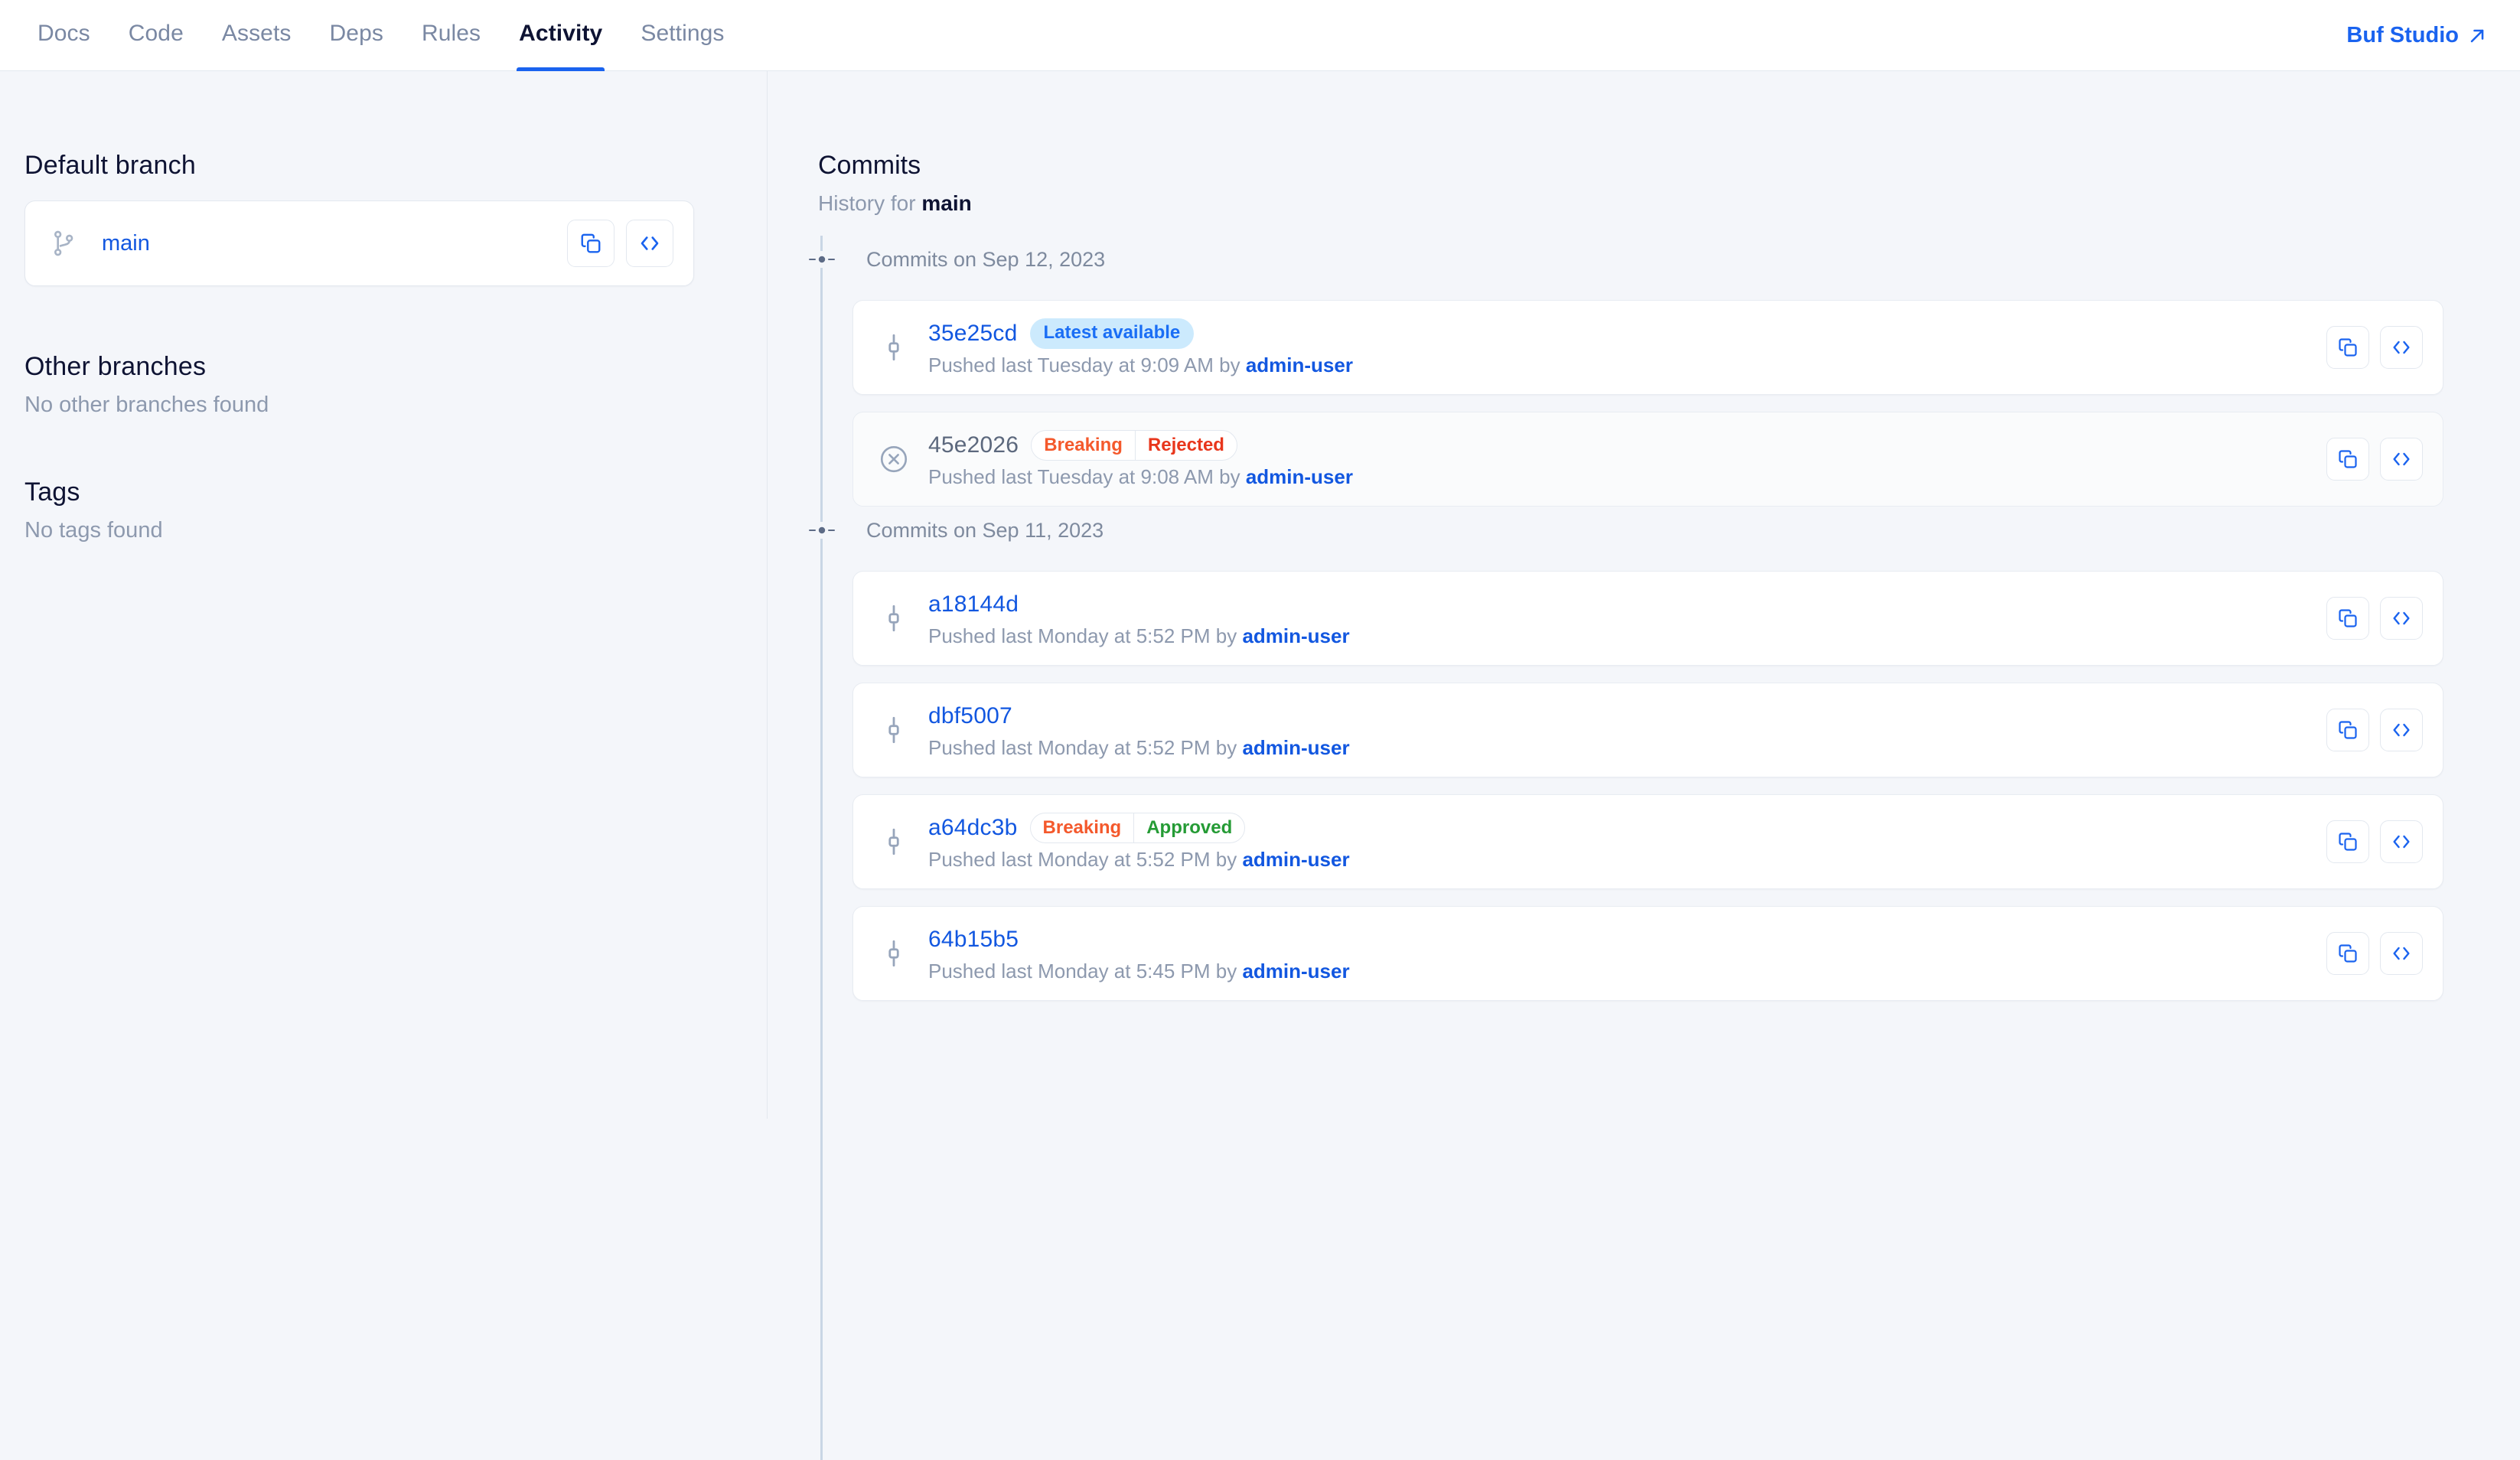  I want to click on commit-sha-link: 64b15b5, so click(974, 940).